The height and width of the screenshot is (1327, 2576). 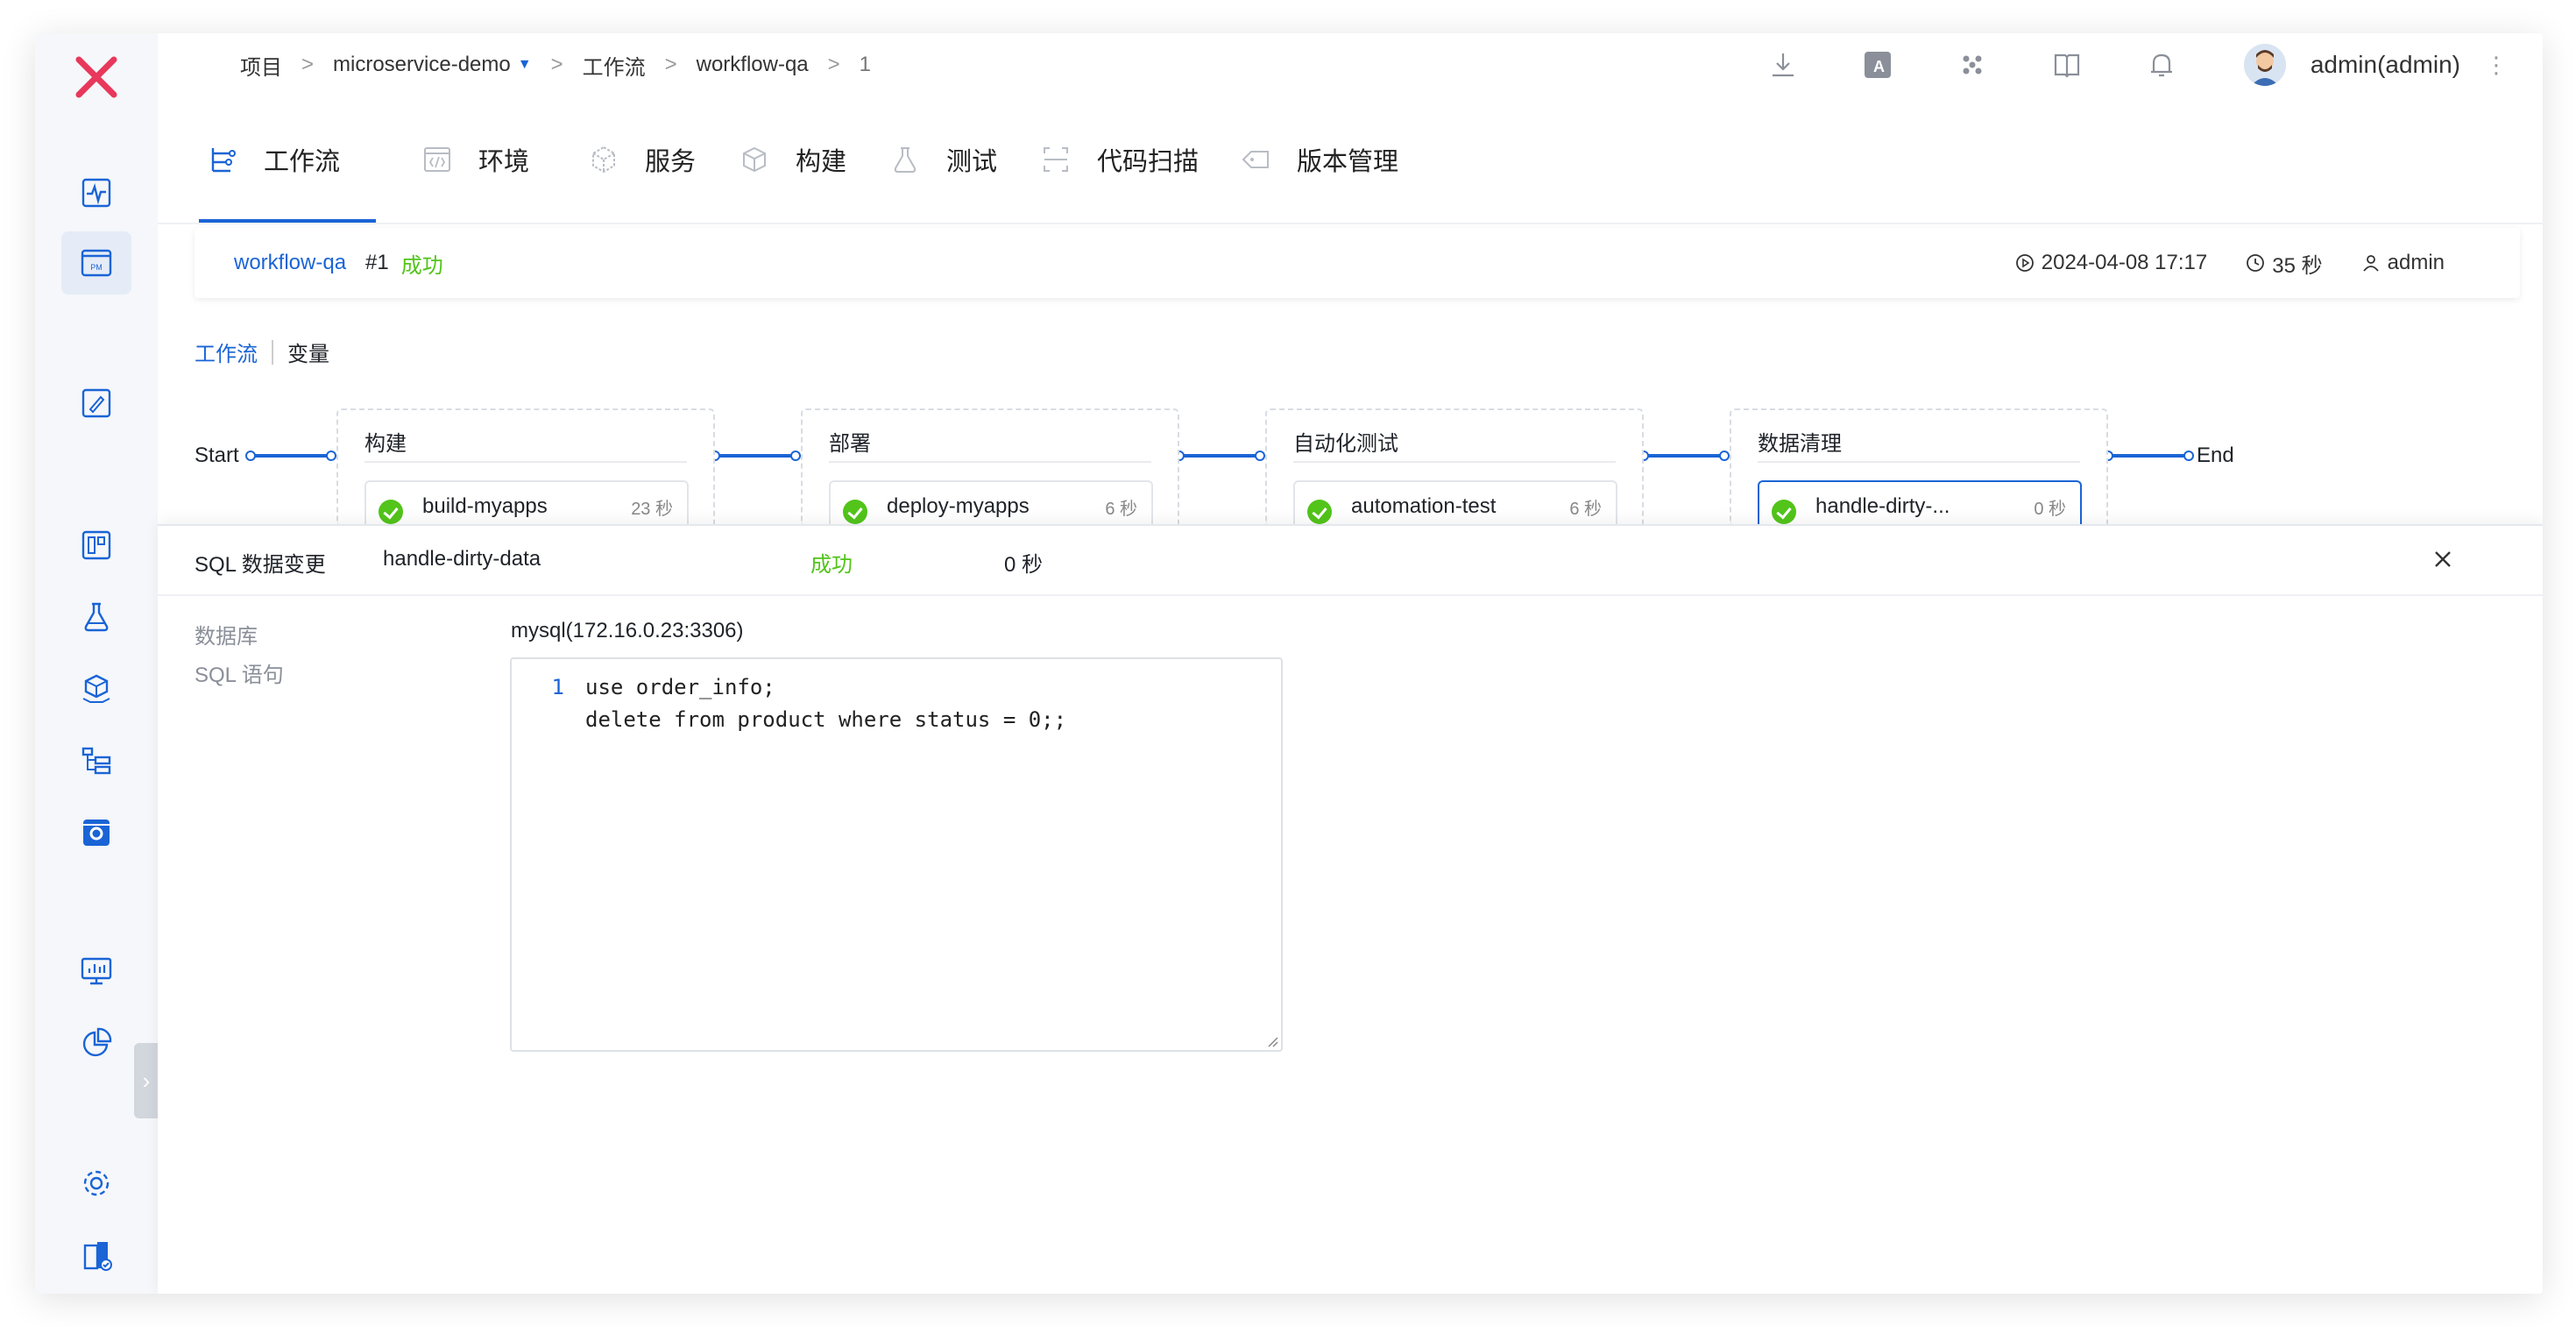 I want to click on tree-list-icon, so click(x=96, y=761).